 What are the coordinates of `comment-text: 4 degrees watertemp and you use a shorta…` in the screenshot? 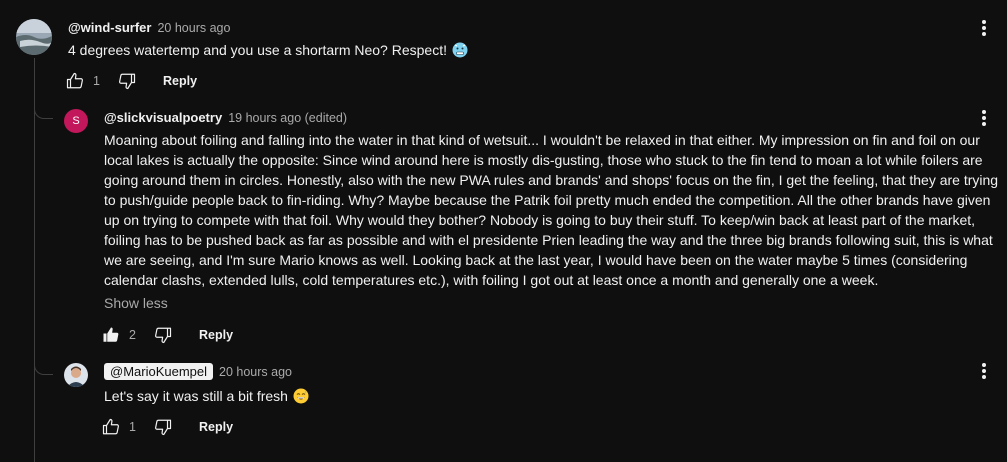 It's located at (518, 51).